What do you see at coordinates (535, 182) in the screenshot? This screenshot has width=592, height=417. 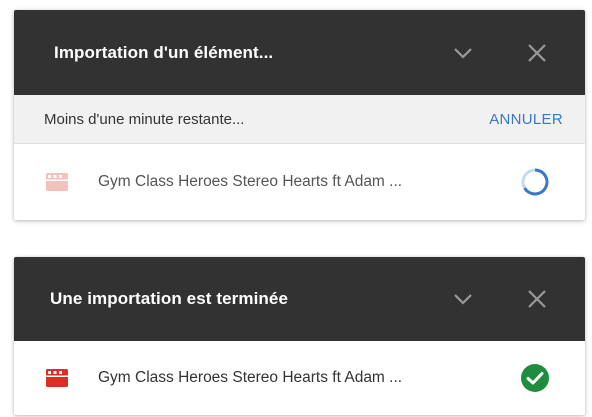 I see `progress-spinner-icon` at bounding box center [535, 182].